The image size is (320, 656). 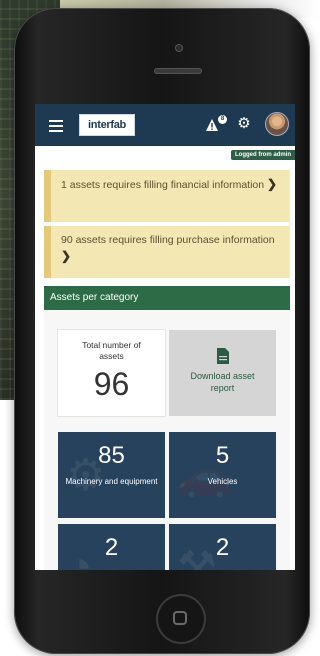 I want to click on document-icon, so click(x=222, y=357).